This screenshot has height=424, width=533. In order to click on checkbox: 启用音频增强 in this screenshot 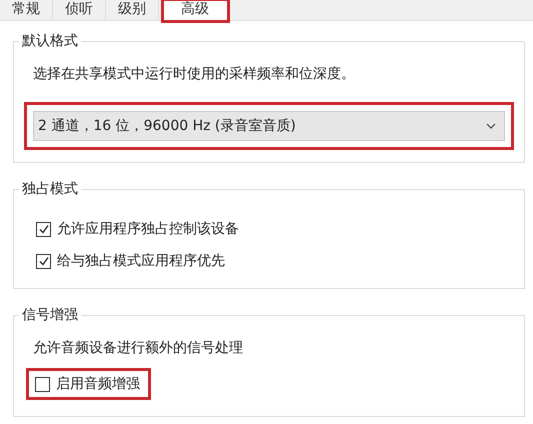, I will do `click(88, 384)`.